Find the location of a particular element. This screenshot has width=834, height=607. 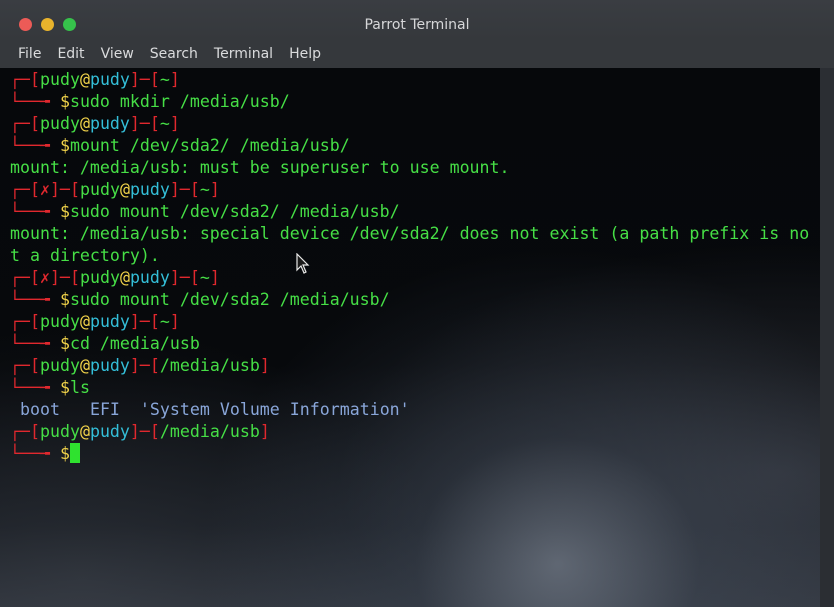

window-title: Parrot Terminal is located at coordinates (417, 25).